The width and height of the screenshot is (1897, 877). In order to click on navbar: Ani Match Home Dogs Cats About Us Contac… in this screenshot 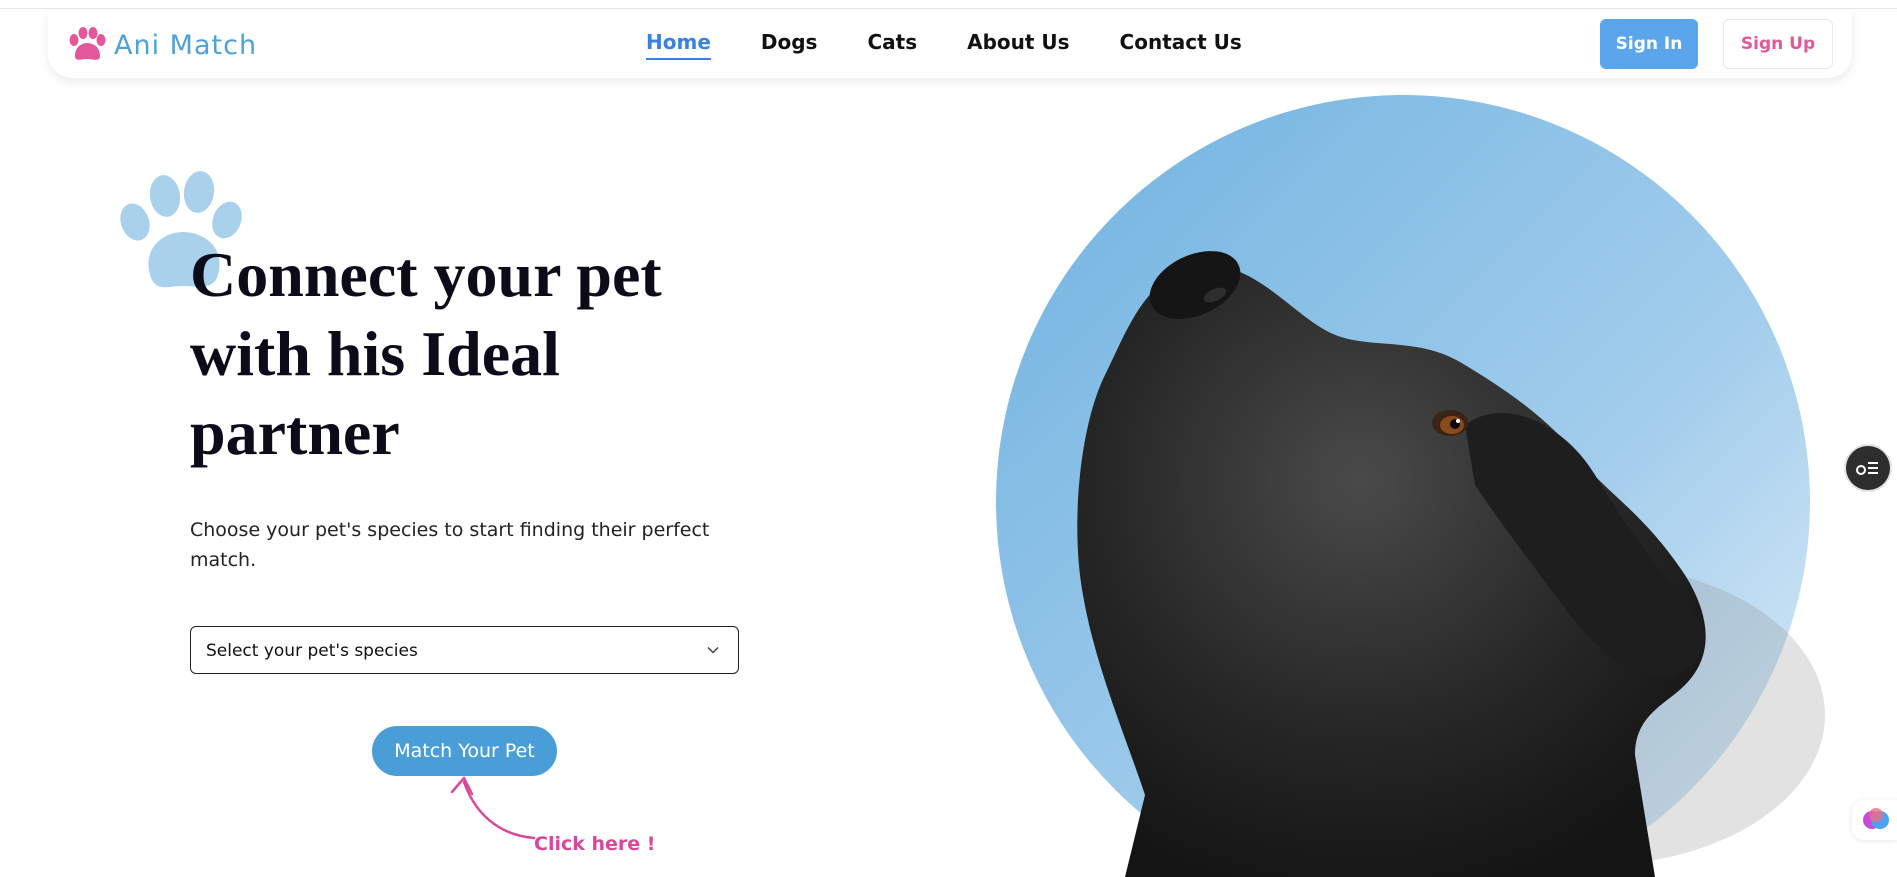, I will do `click(950, 44)`.